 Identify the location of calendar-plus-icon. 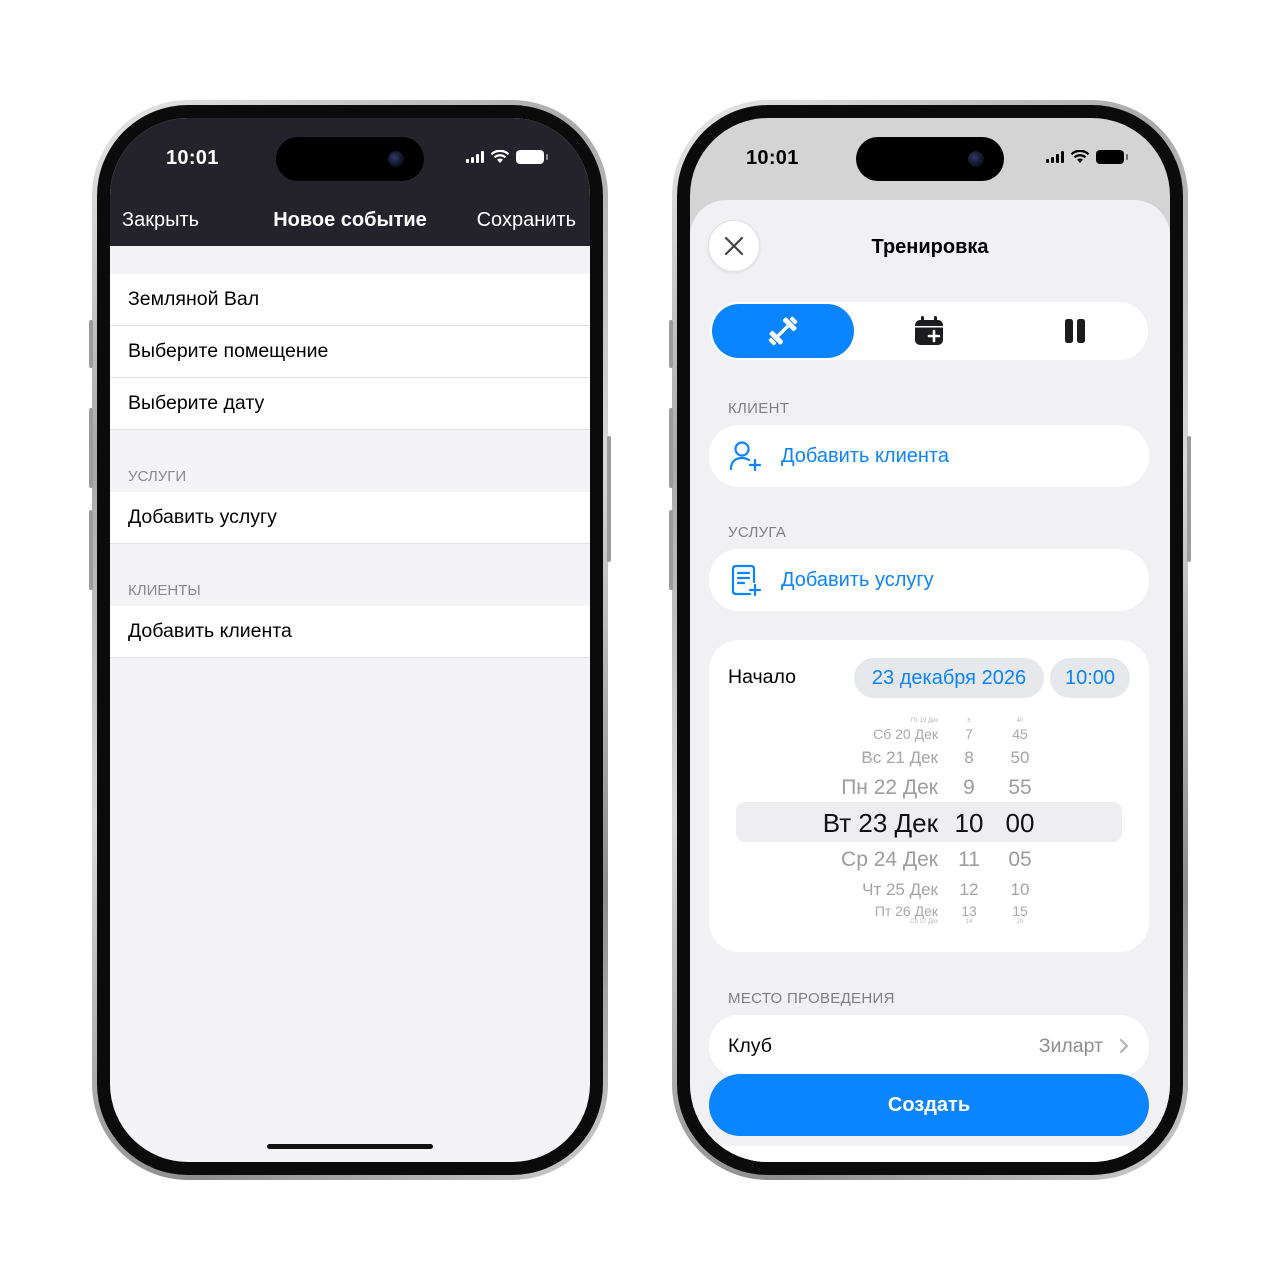
(929, 330).